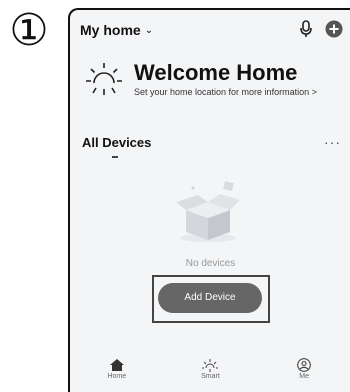 This screenshot has height=392, width=350. Describe the element at coordinates (29, 30) in the screenshot. I see `step-number-marker: ①` at that location.